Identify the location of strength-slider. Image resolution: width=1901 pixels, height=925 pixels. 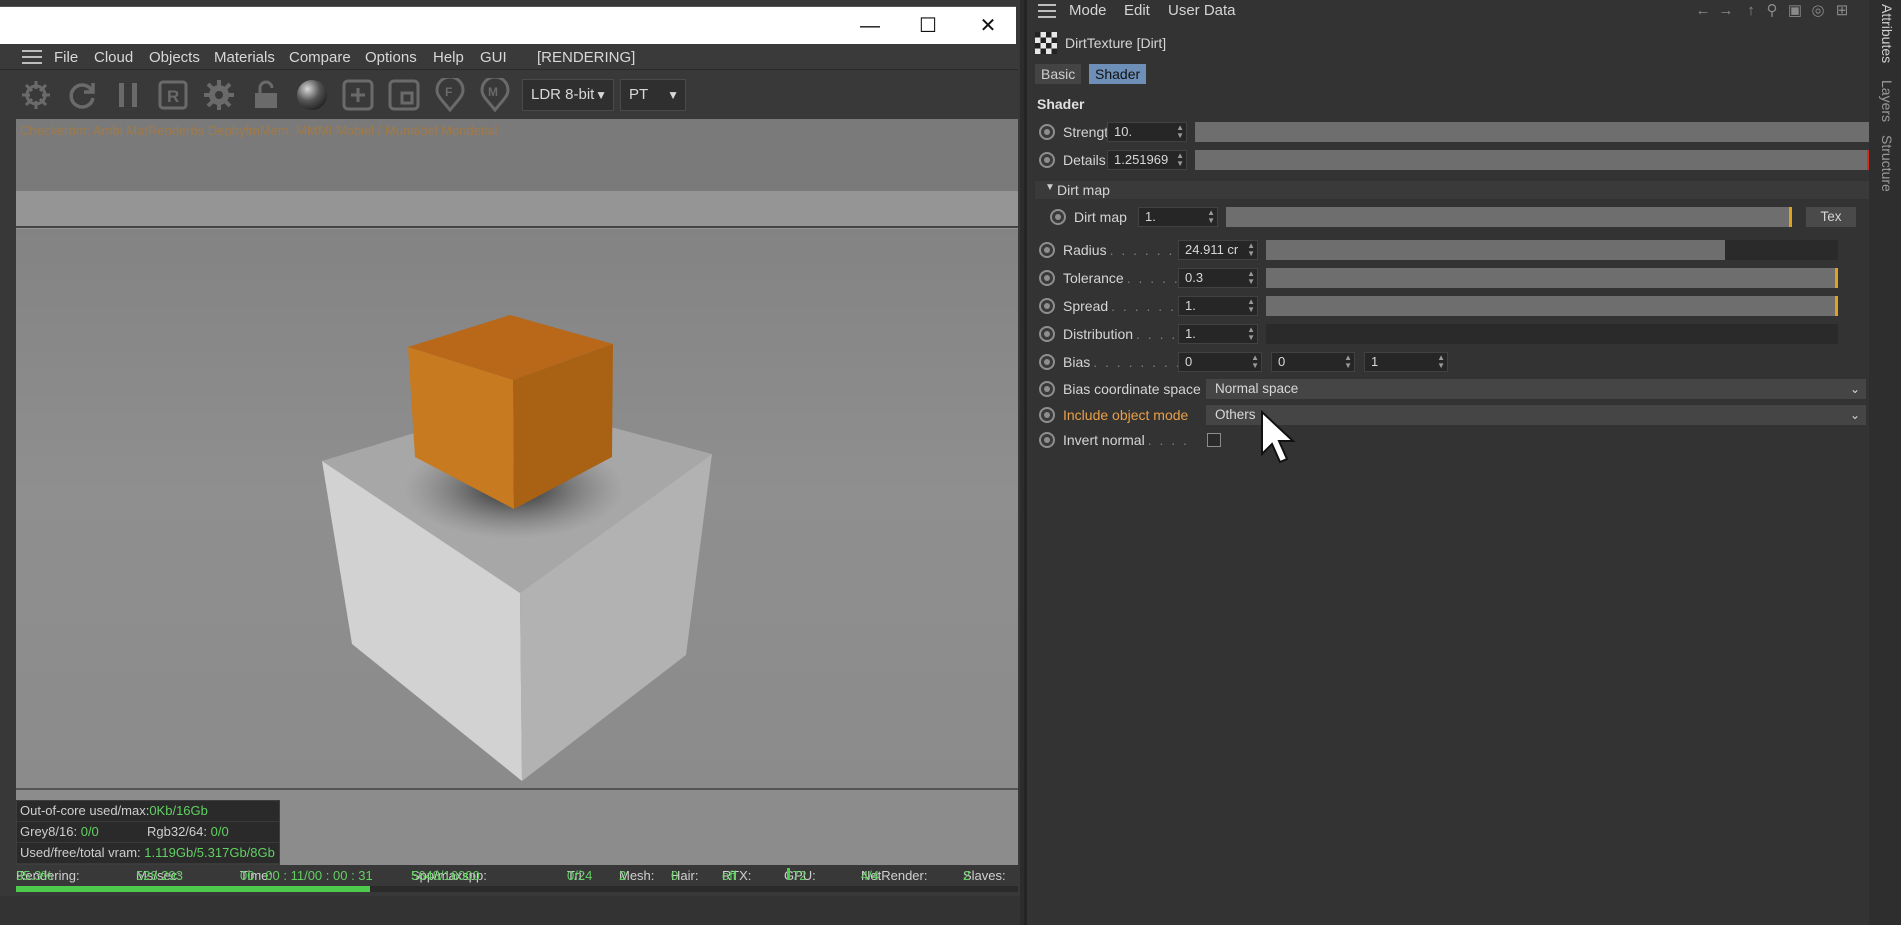
(1532, 132).